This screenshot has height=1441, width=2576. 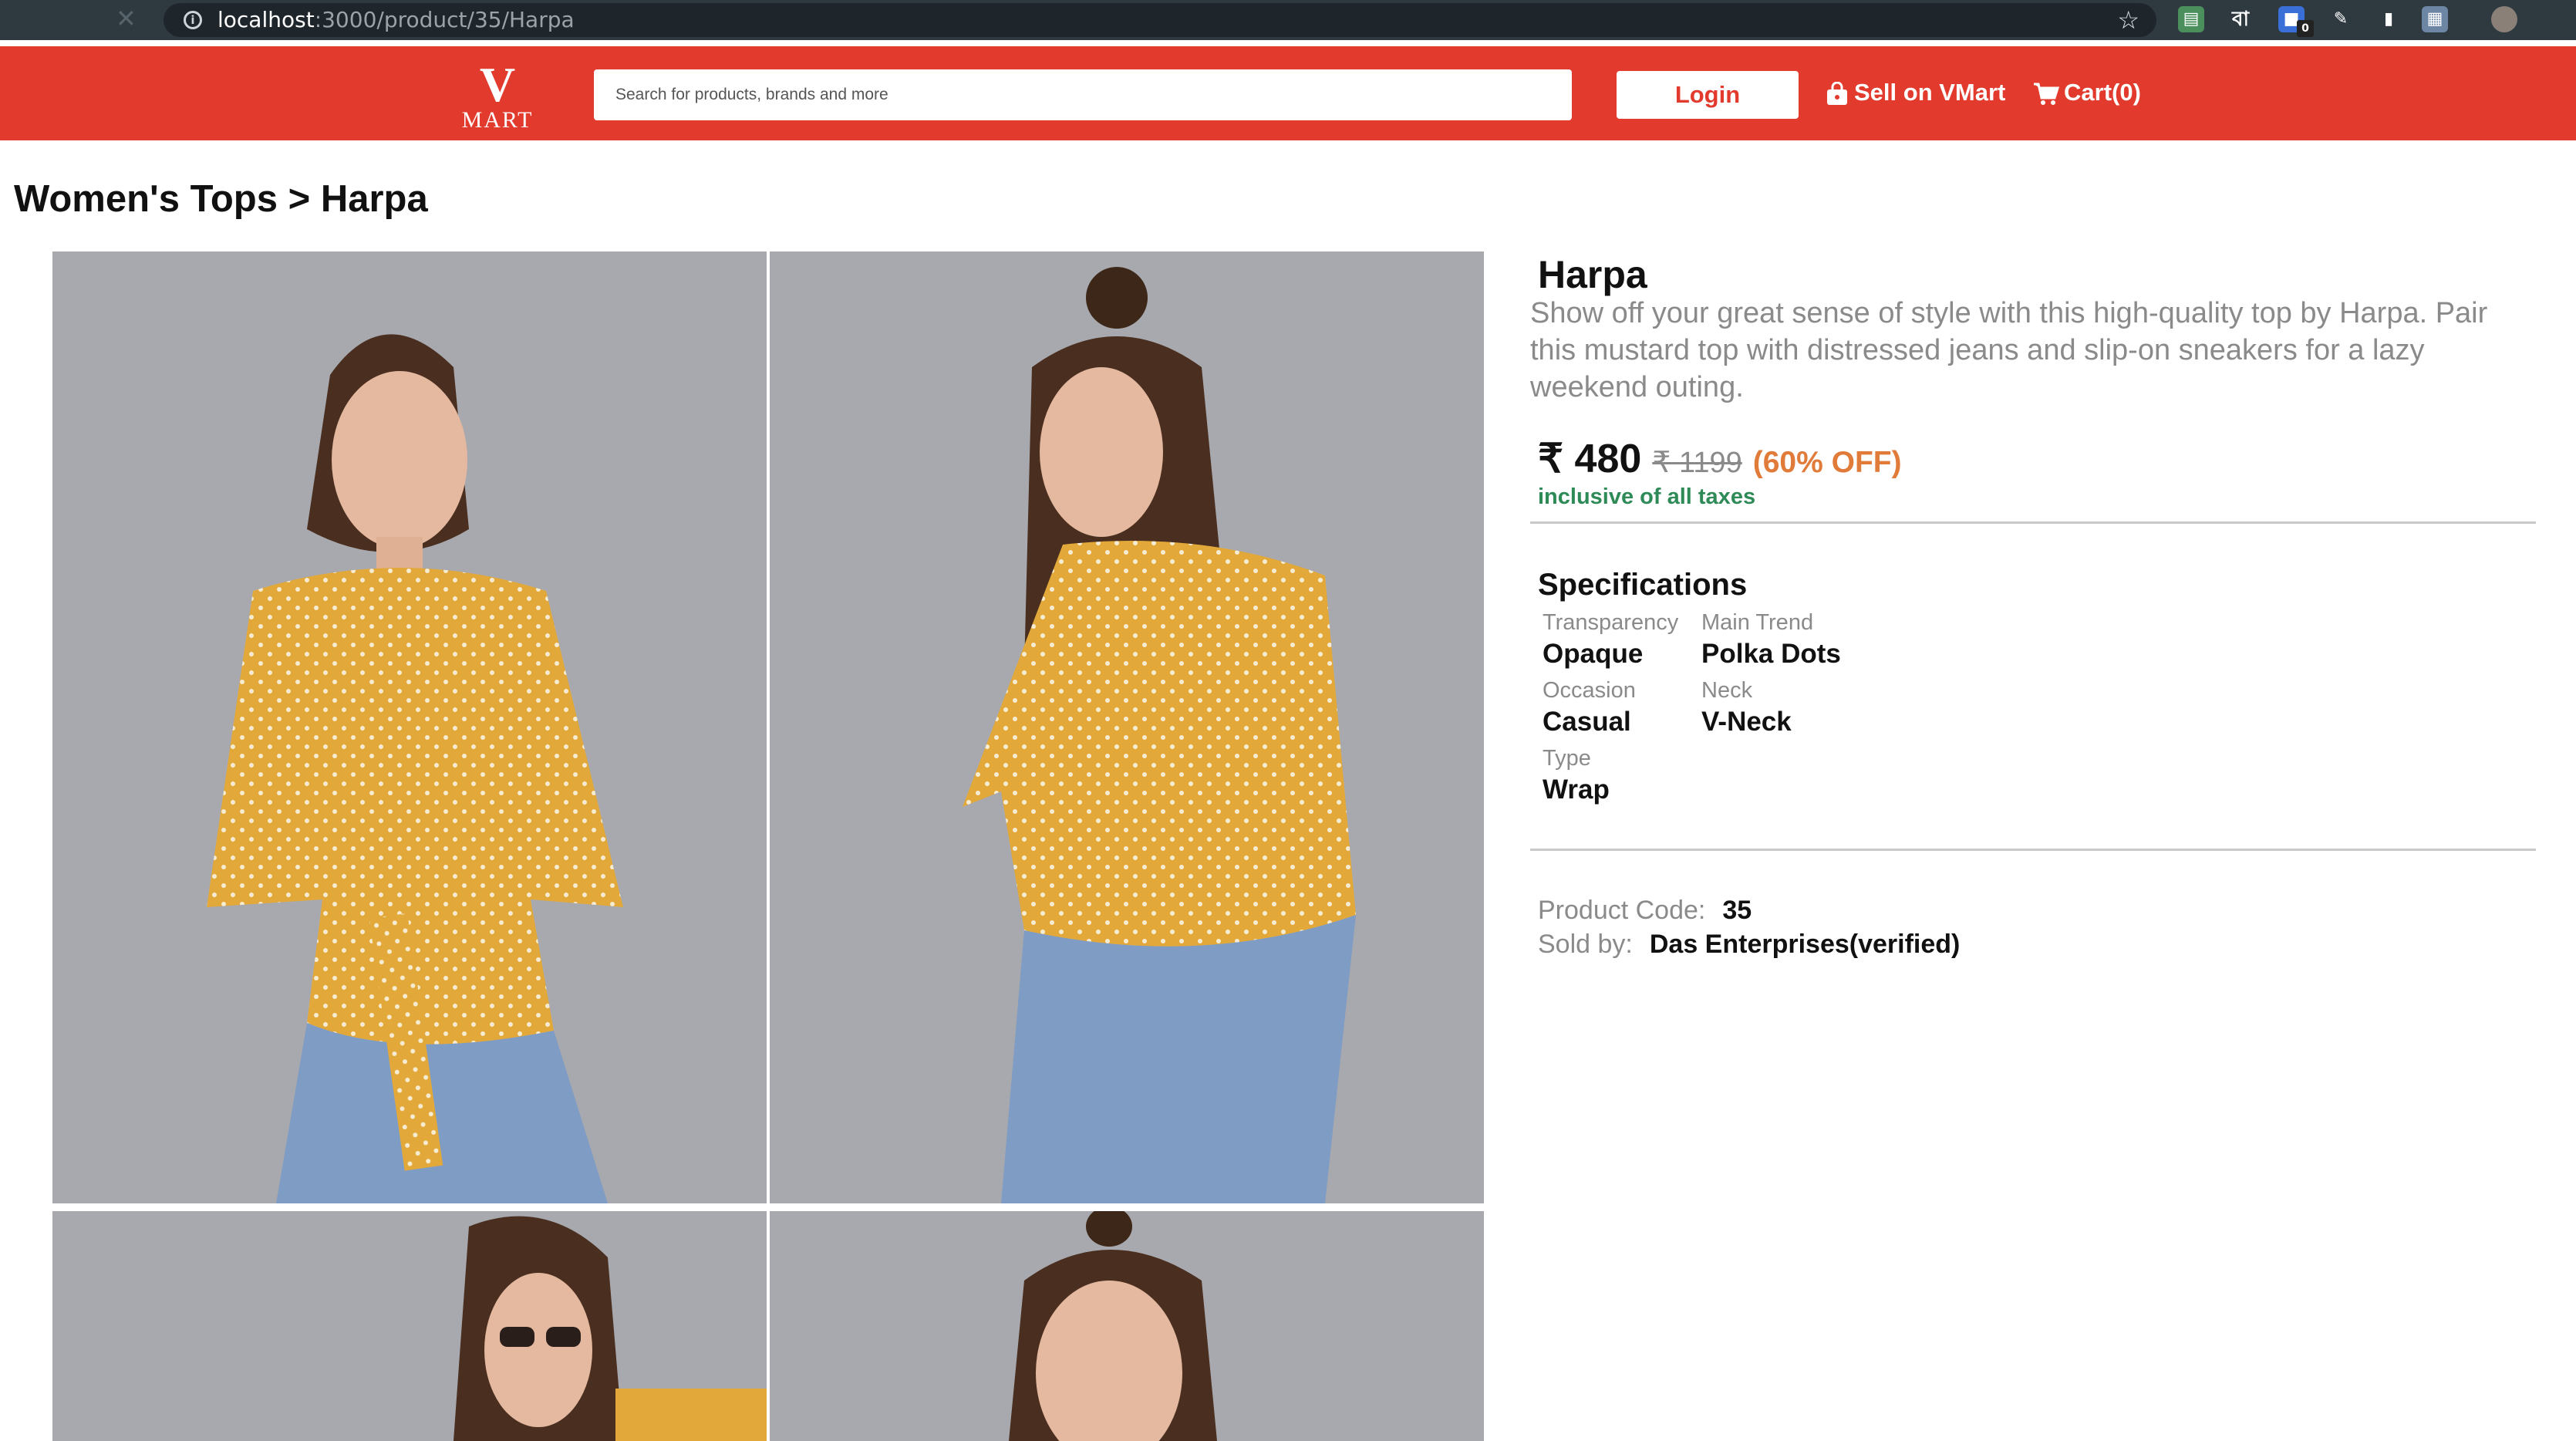 I want to click on selling-price: ₹ 480, so click(x=1590, y=459).